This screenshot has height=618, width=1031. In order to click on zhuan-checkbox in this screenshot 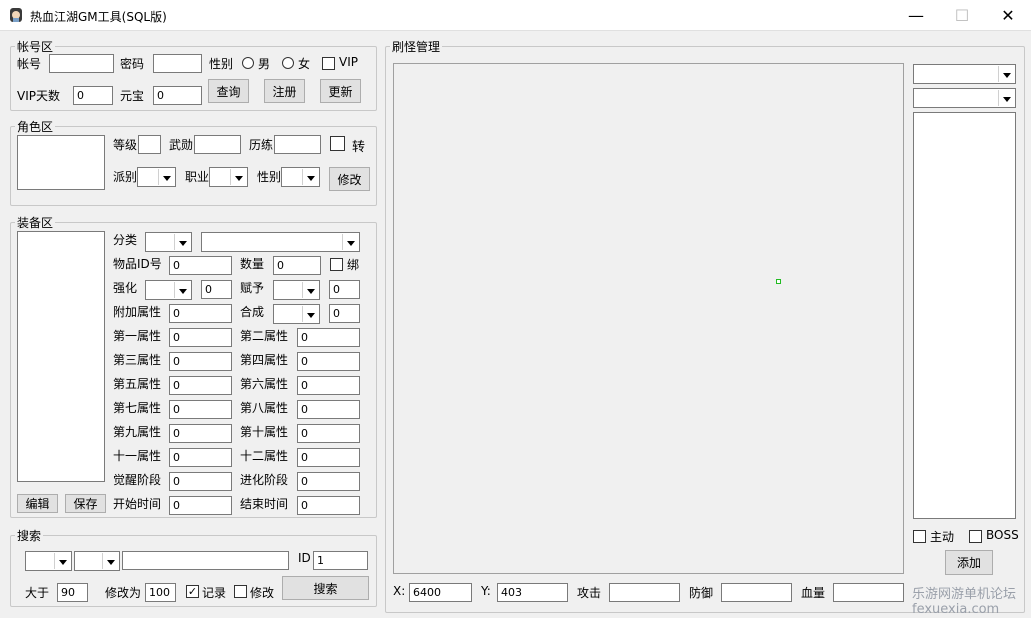, I will do `click(337, 143)`.